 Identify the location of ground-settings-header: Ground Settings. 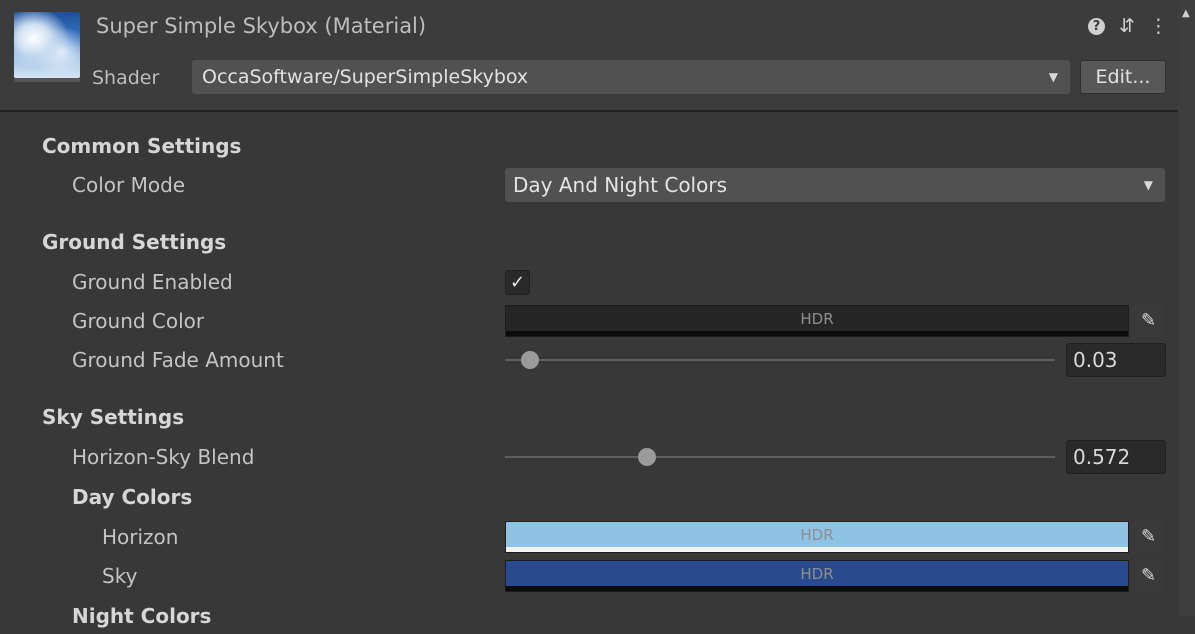
(589, 242).